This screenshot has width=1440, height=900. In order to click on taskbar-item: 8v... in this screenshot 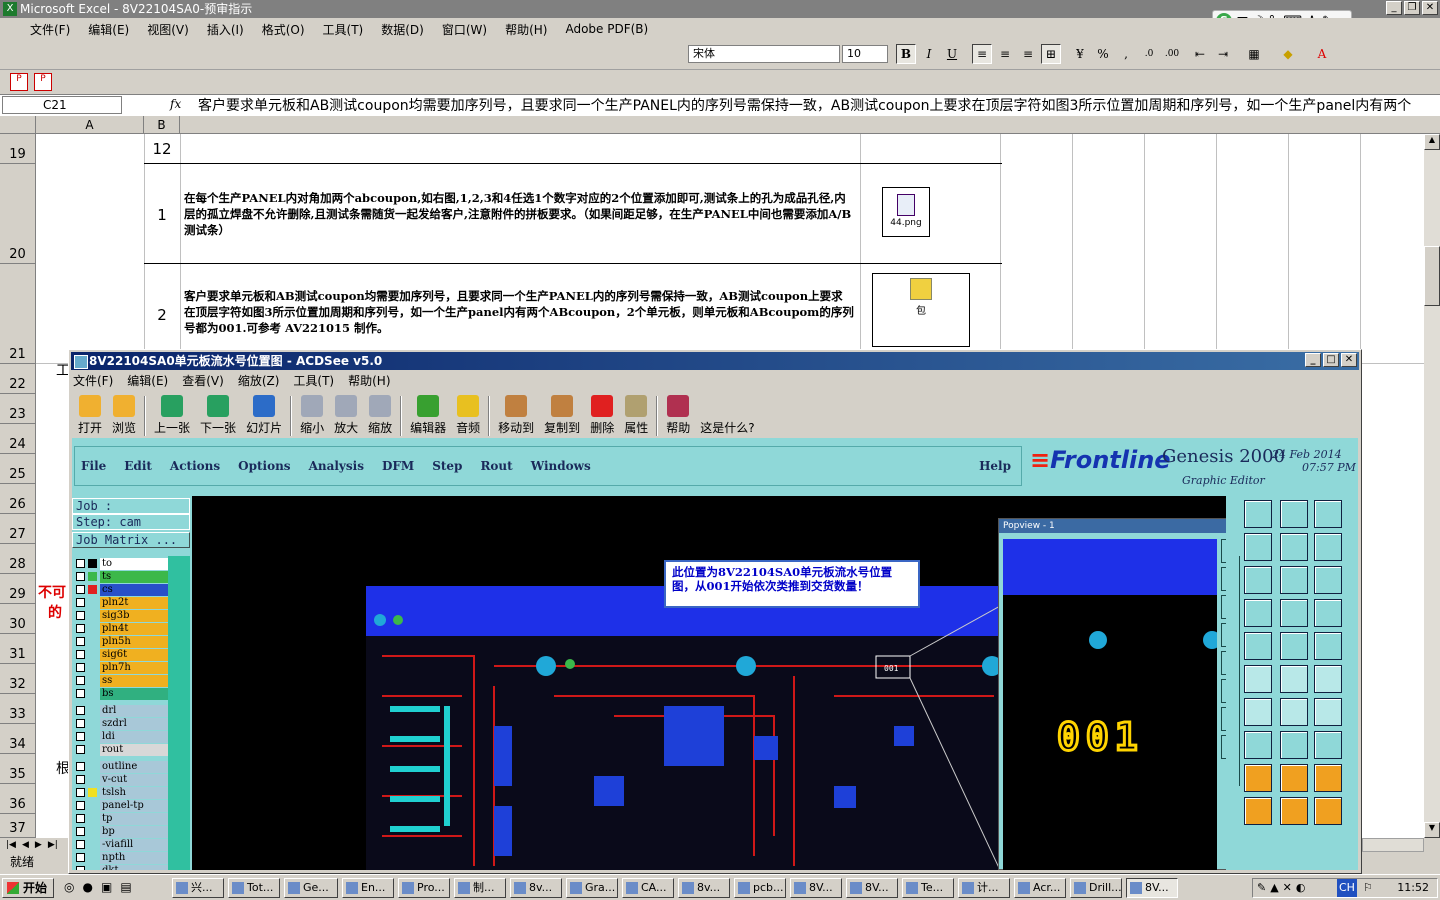, I will do `click(536, 888)`.